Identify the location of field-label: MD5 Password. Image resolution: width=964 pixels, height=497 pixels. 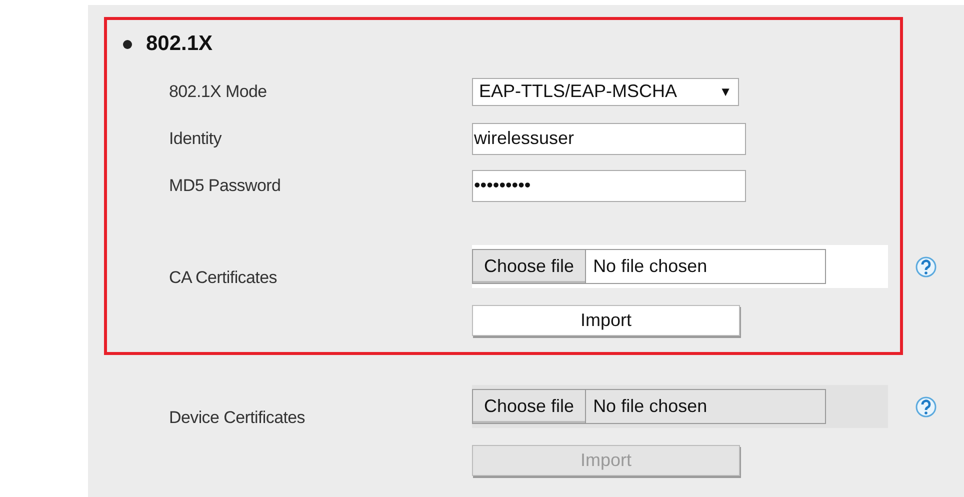
(225, 186).